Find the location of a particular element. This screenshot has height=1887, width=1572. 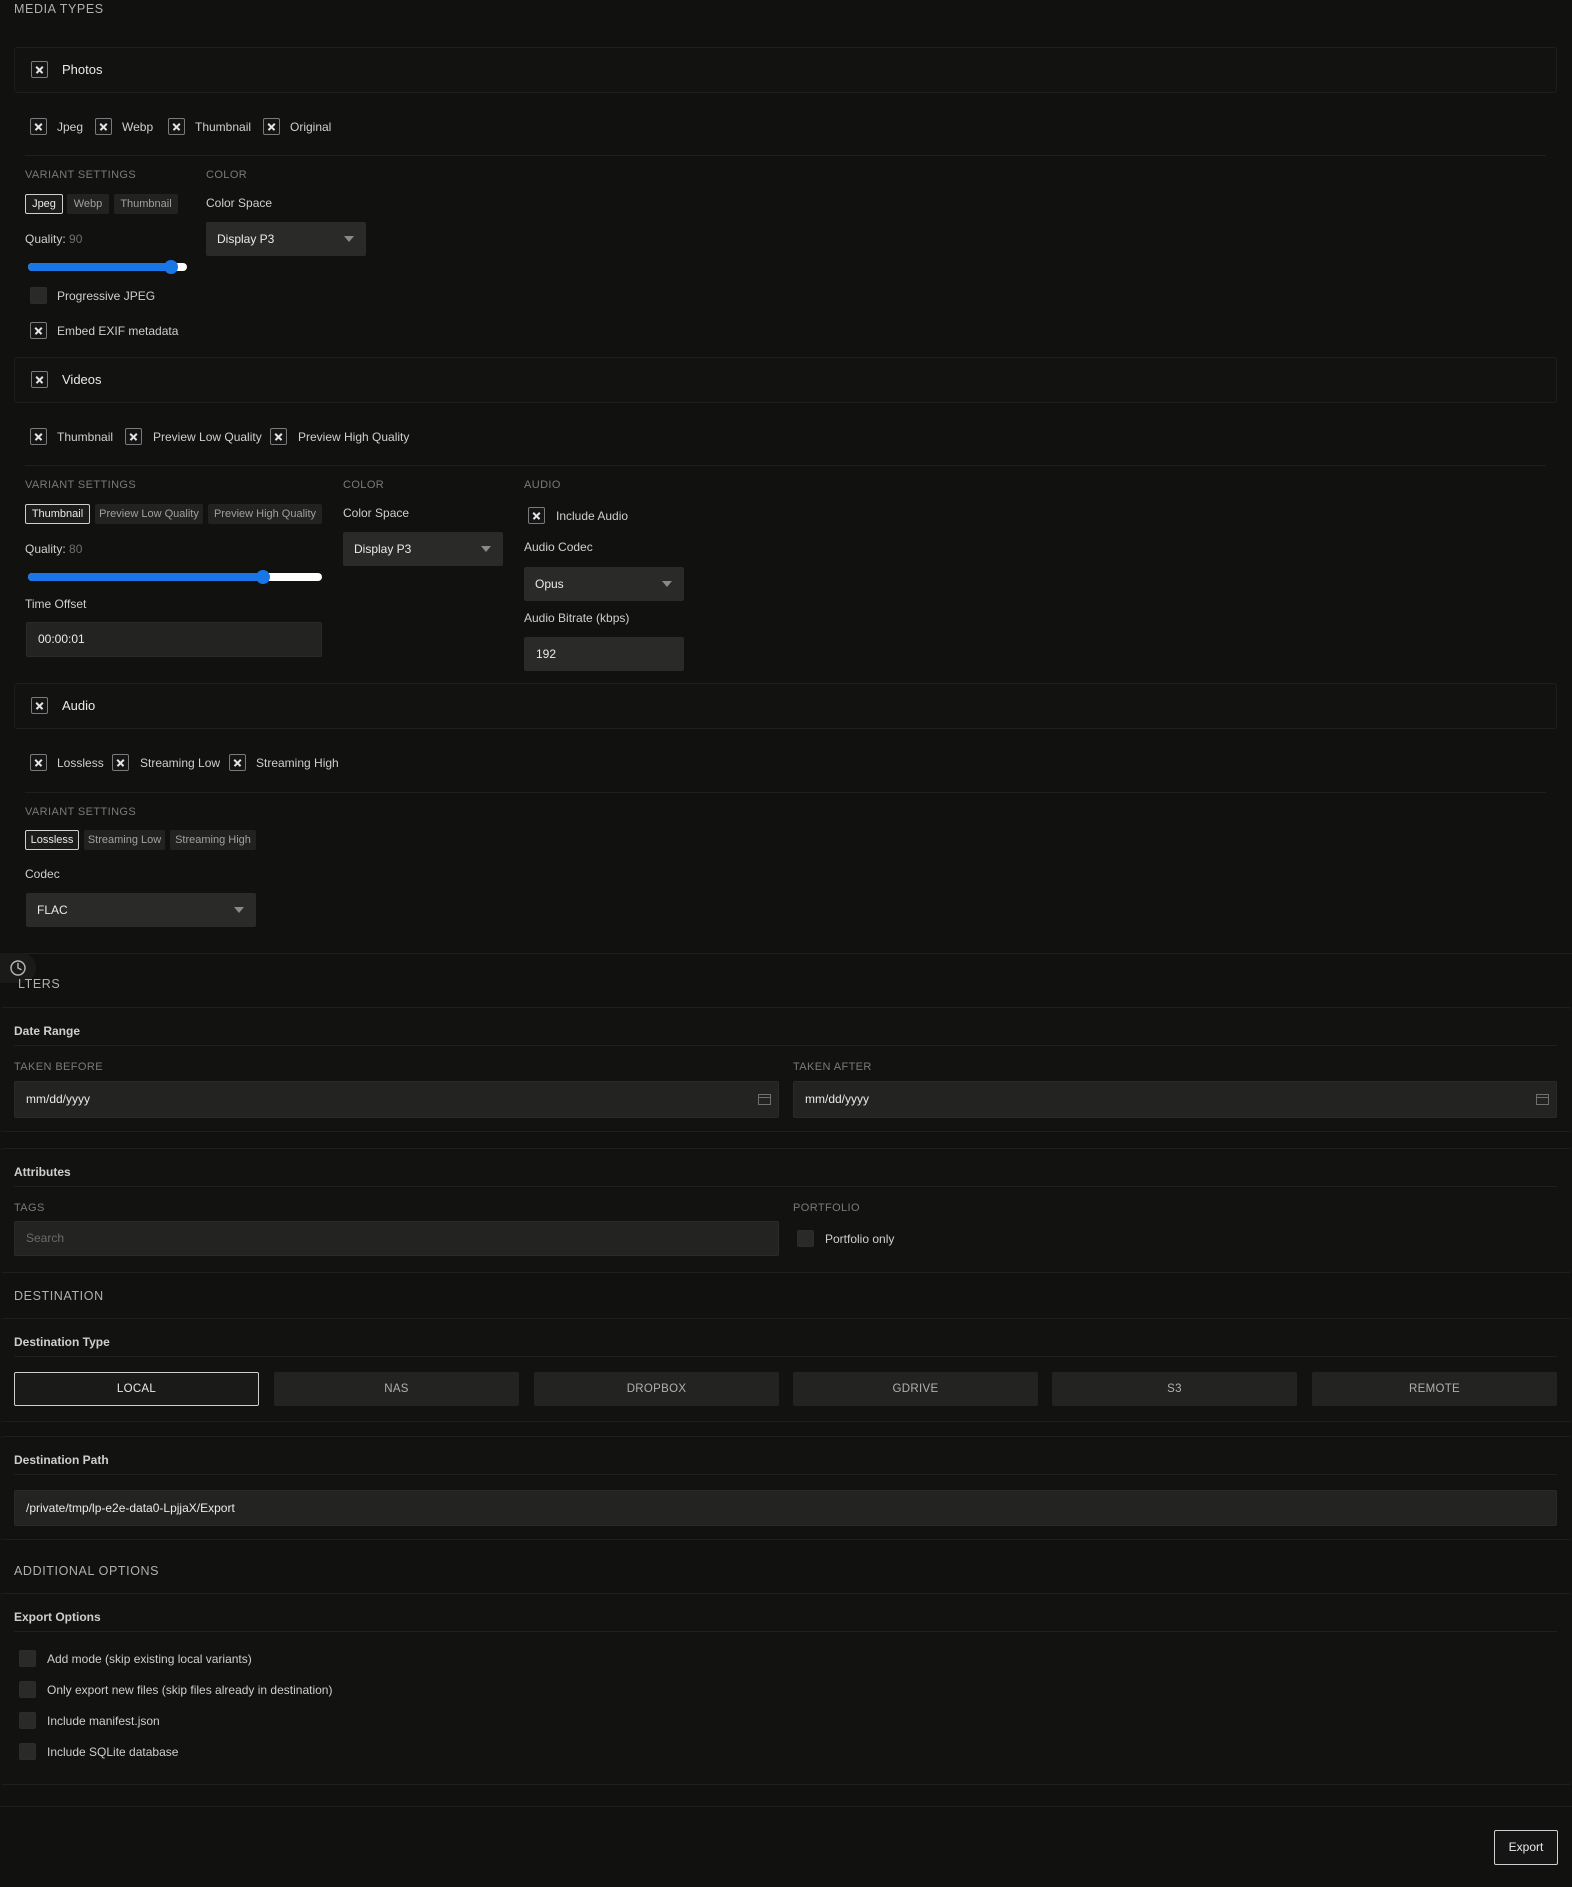

photos-quality-slider-knob is located at coordinates (171, 267).